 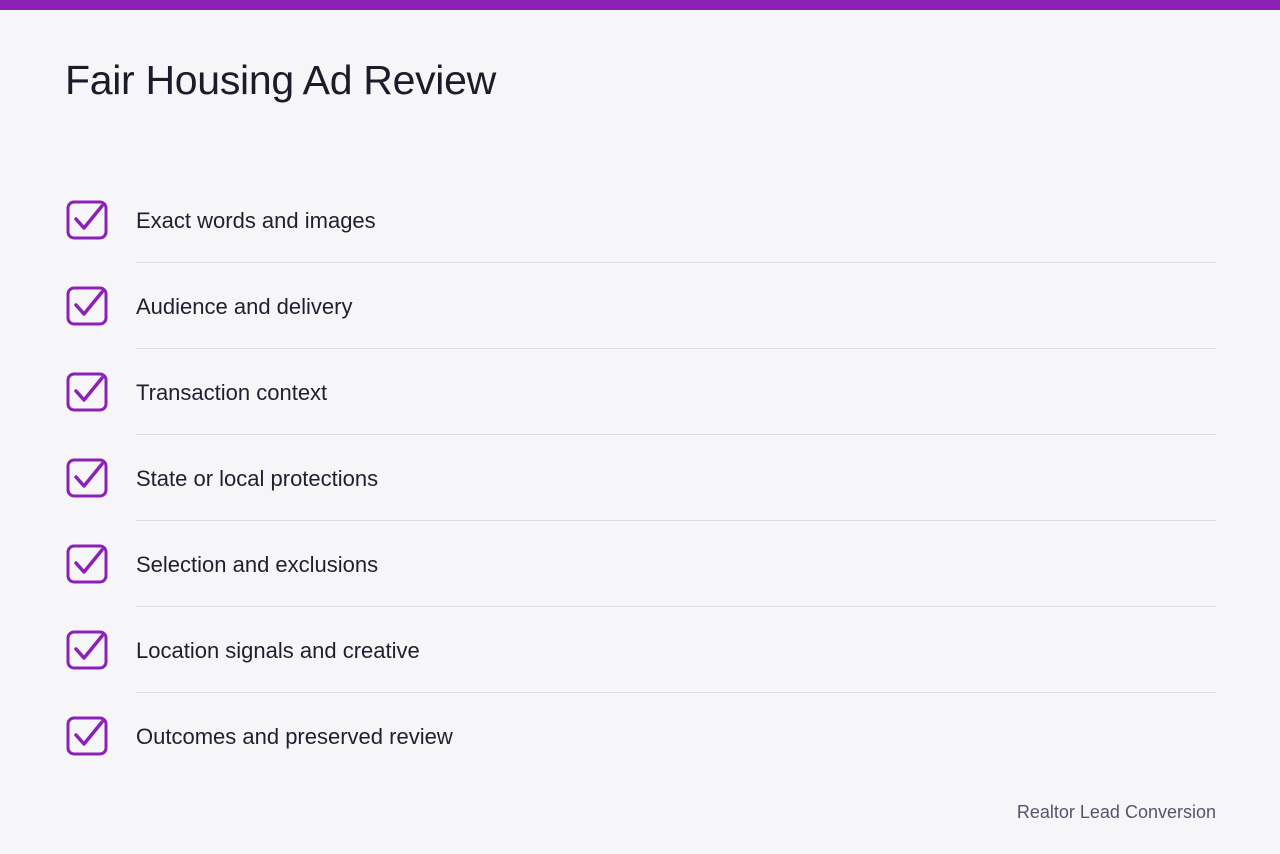 What do you see at coordinates (257, 478) in the screenshot?
I see `checklist-item-label: State or local protections` at bounding box center [257, 478].